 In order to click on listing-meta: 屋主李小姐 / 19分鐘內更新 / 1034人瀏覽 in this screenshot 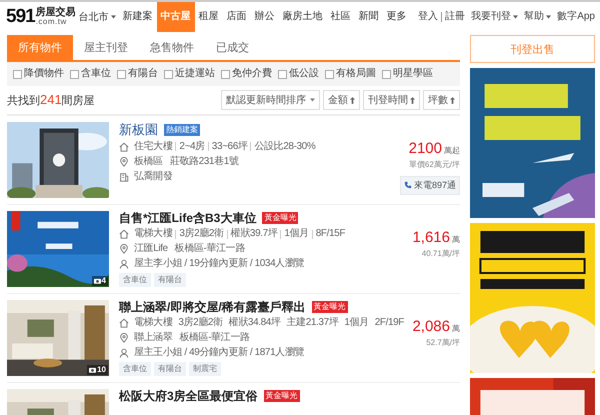, I will do `click(219, 264)`.